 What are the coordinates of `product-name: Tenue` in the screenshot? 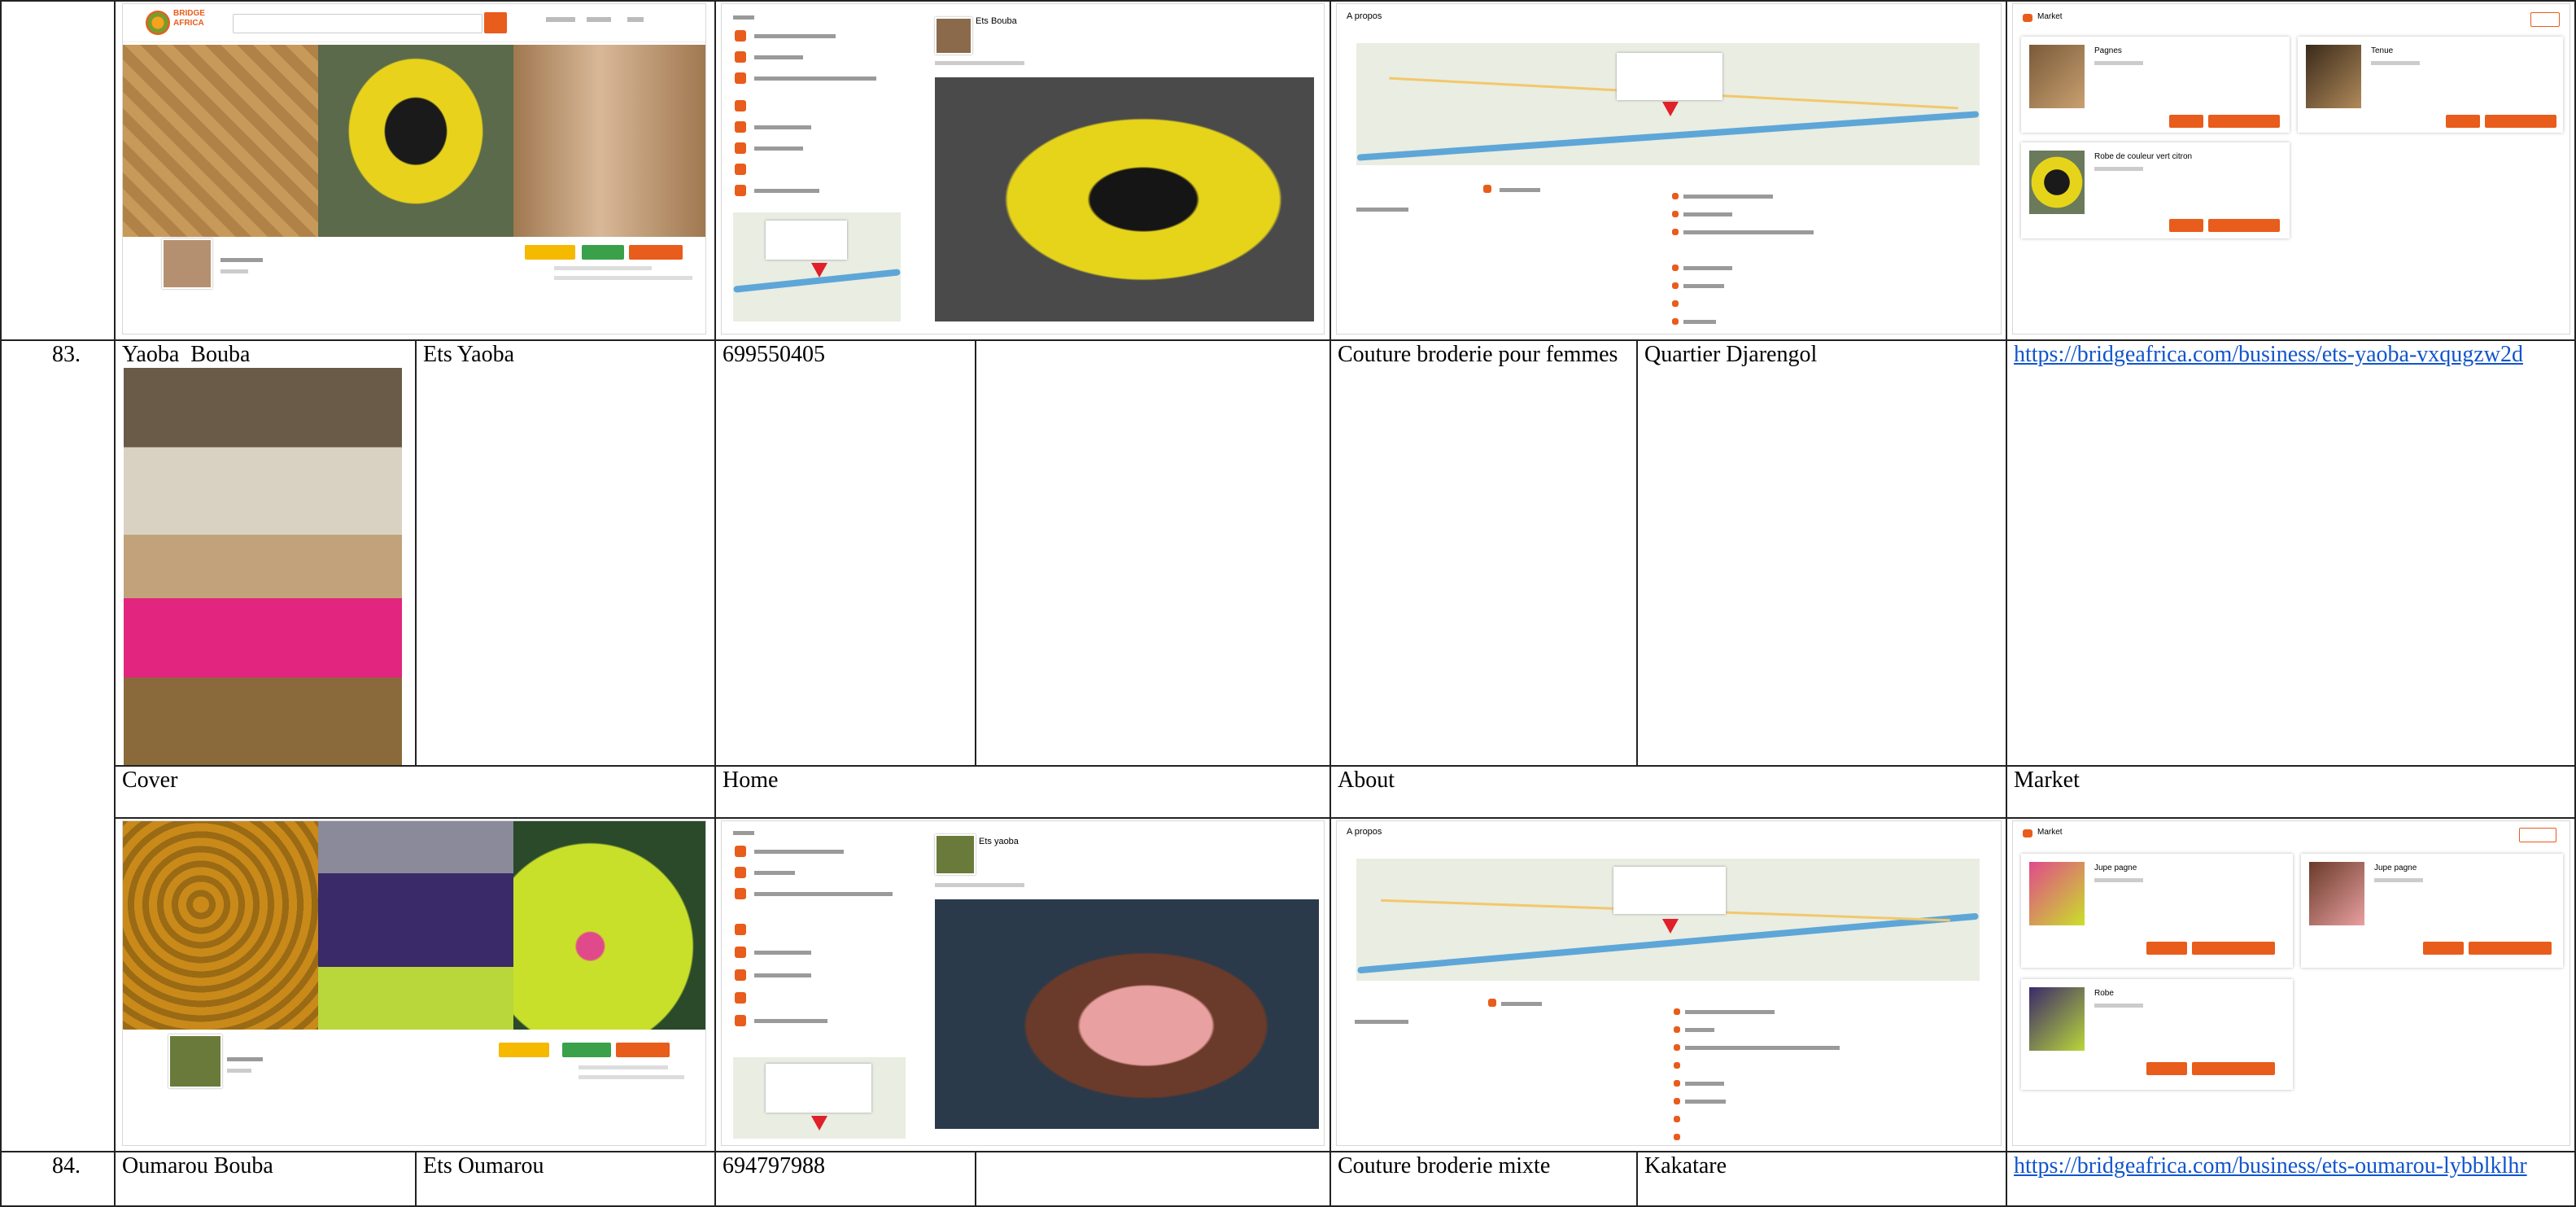 It's located at (2382, 50).